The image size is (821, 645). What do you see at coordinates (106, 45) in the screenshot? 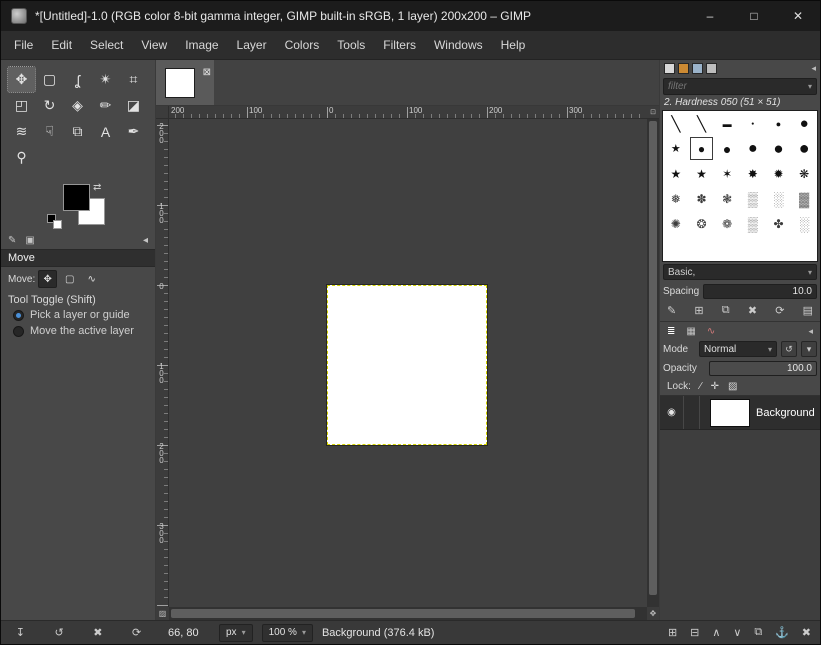
I see `menu-select: Select` at bounding box center [106, 45].